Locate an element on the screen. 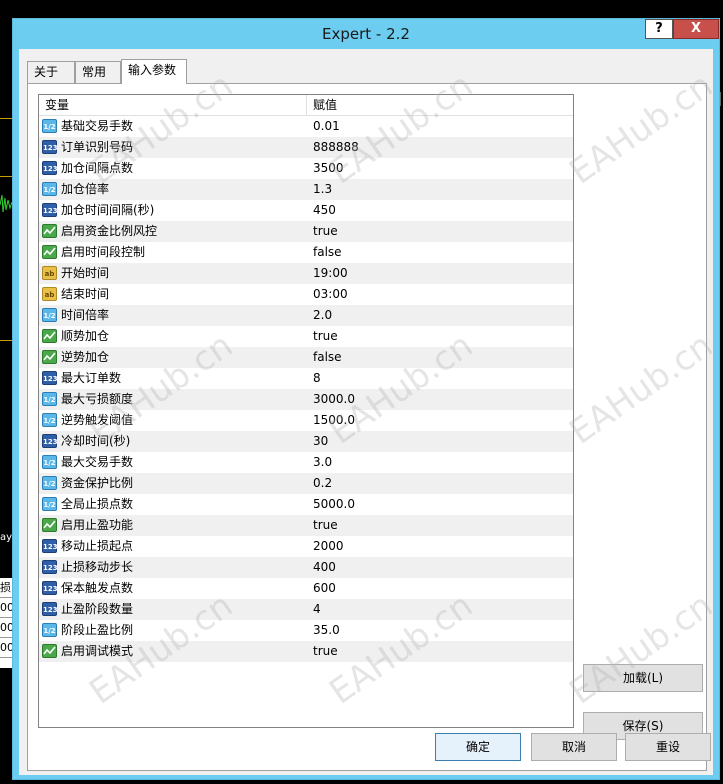  chart-level-line is located at coordinates (6, 176).